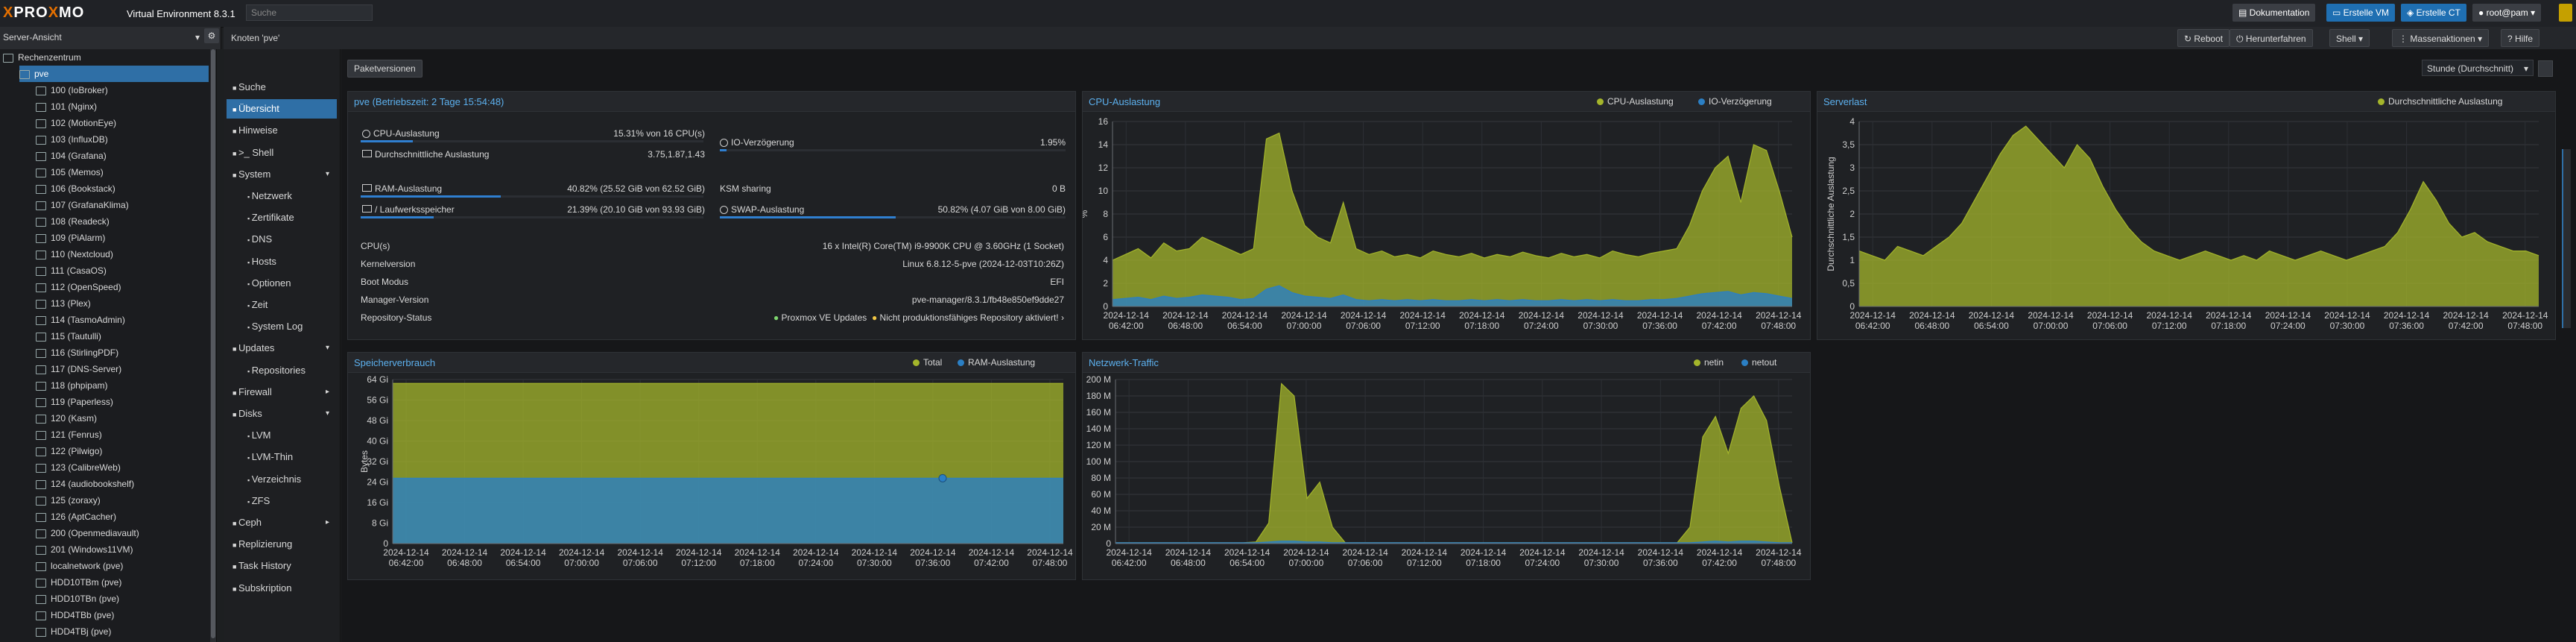 The height and width of the screenshot is (642, 2576). I want to click on nav-item: ■ Firewall ▸, so click(282, 392).